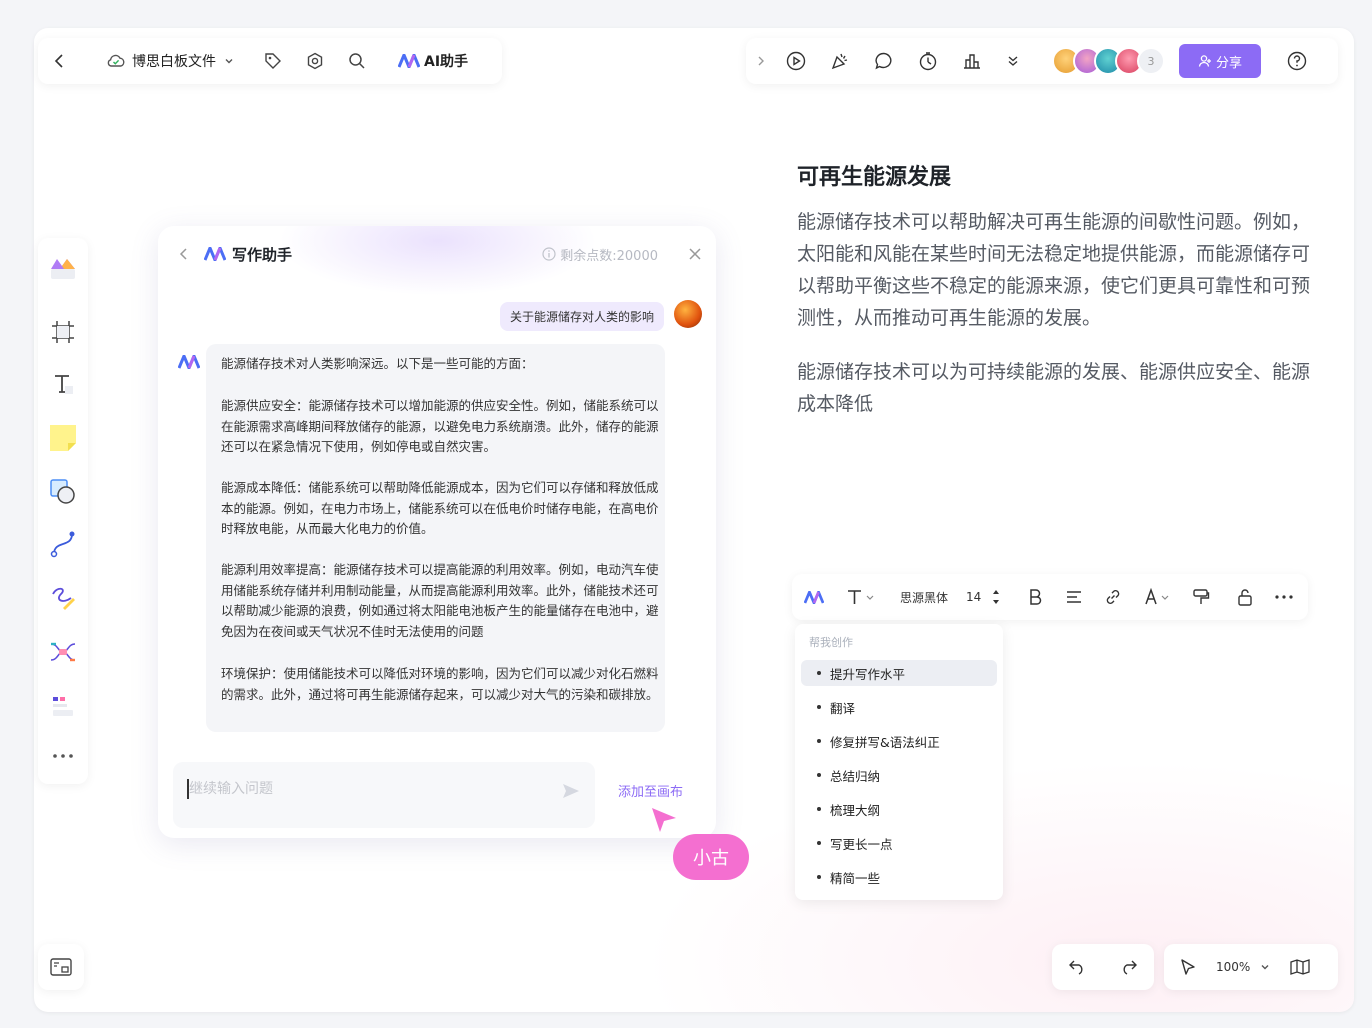  What do you see at coordinates (549, 254) in the screenshot?
I see `info-icon` at bounding box center [549, 254].